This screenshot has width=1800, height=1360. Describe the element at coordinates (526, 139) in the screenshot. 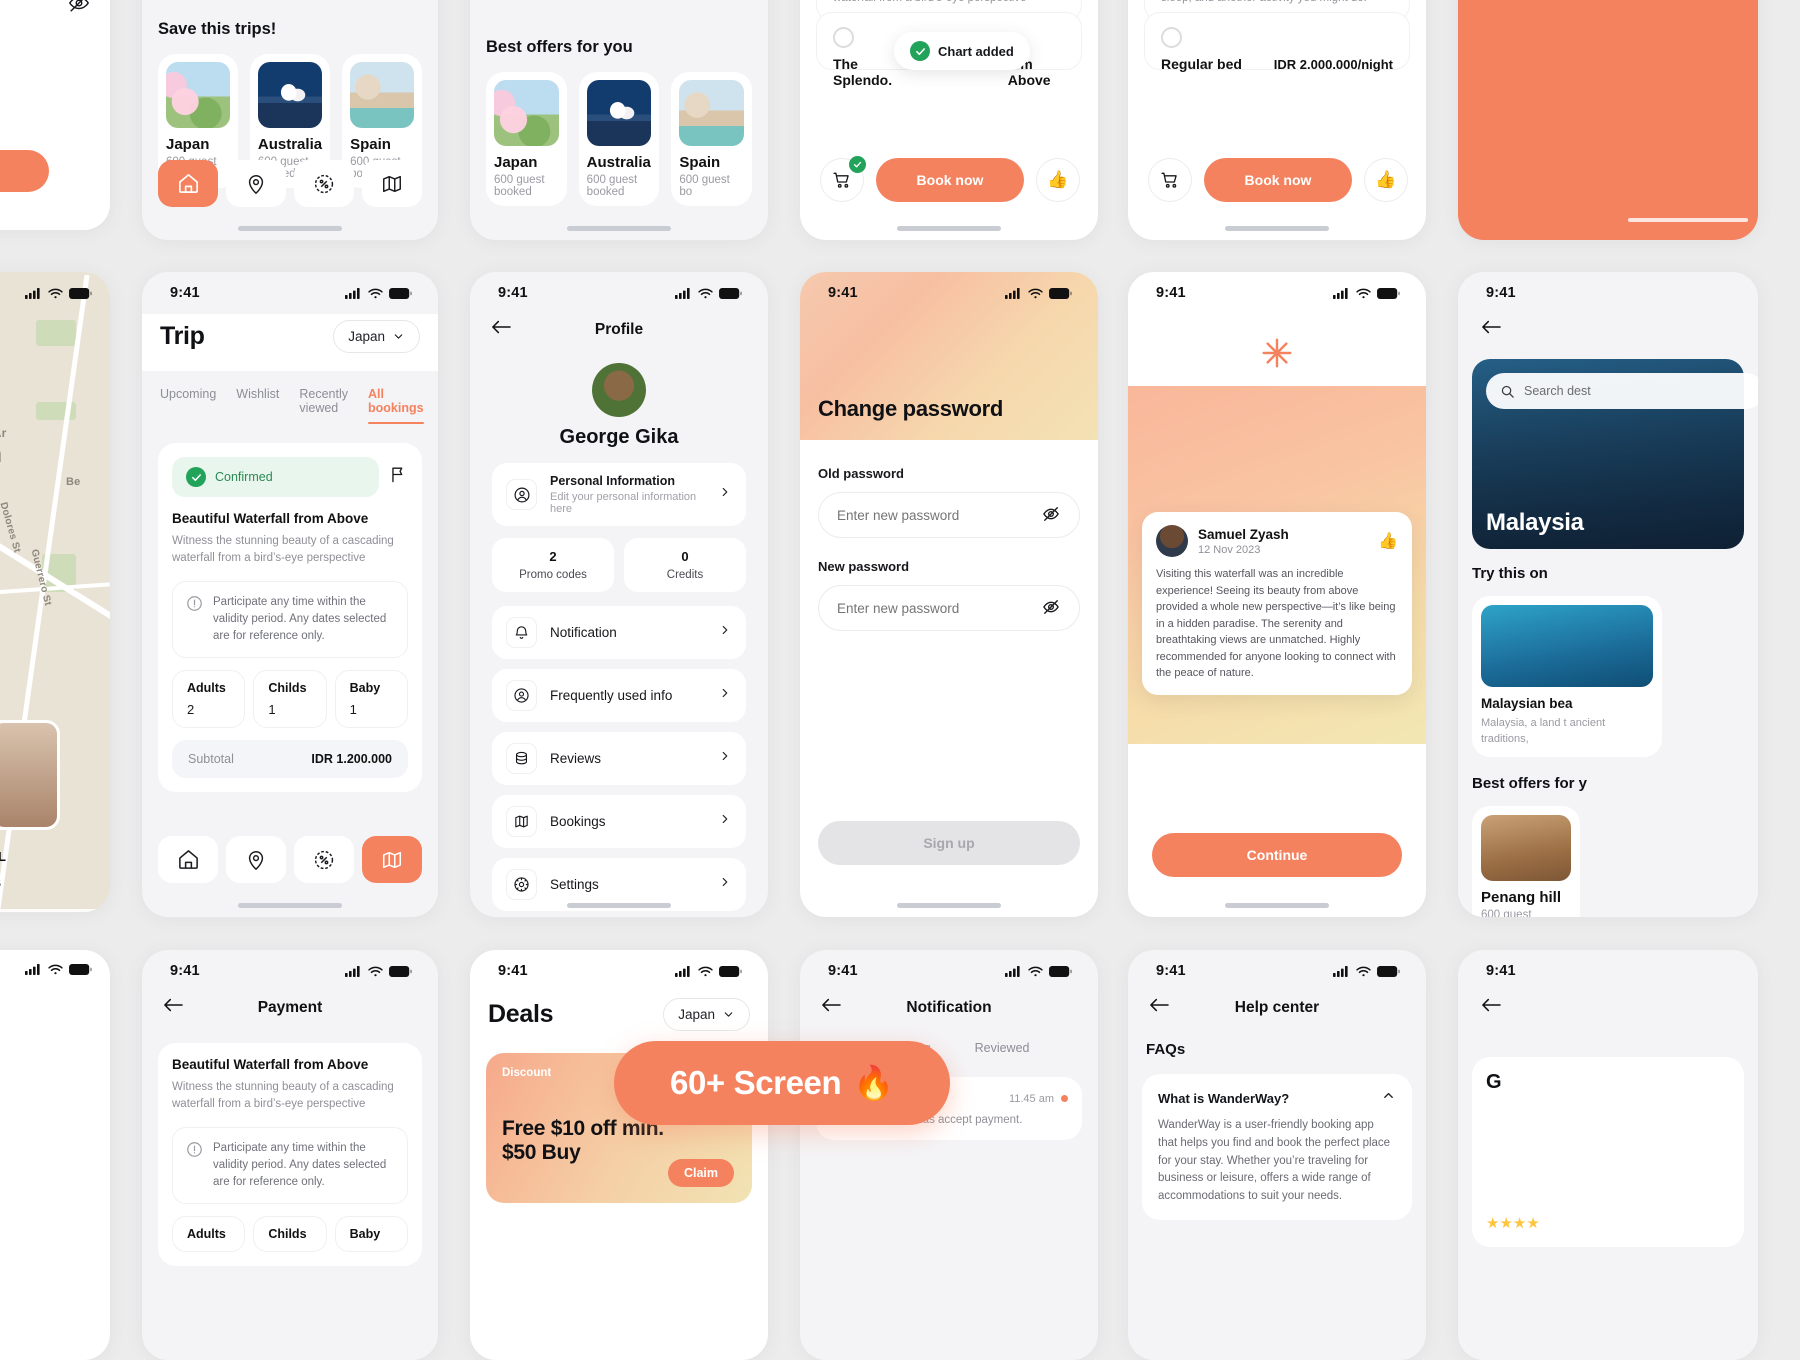

I see `destination-card: Japan 600 guest booked` at that location.